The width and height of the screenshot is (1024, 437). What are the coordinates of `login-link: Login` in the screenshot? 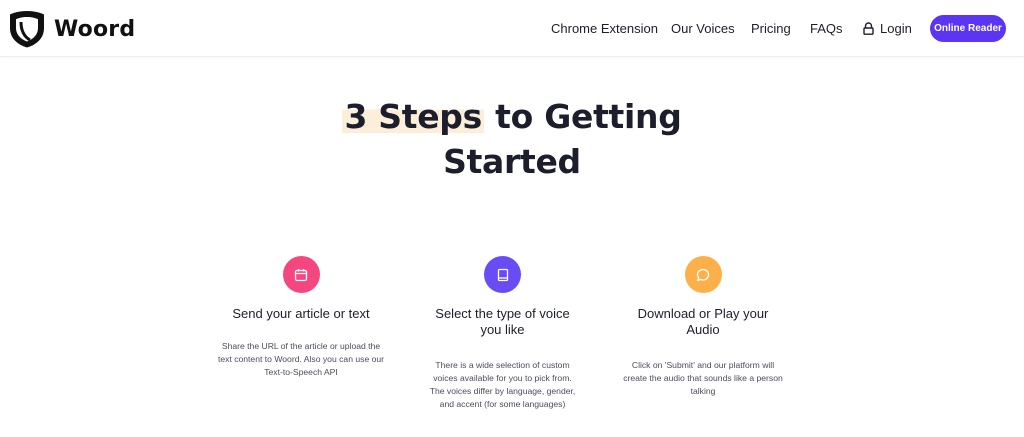 It's located at (887, 28).